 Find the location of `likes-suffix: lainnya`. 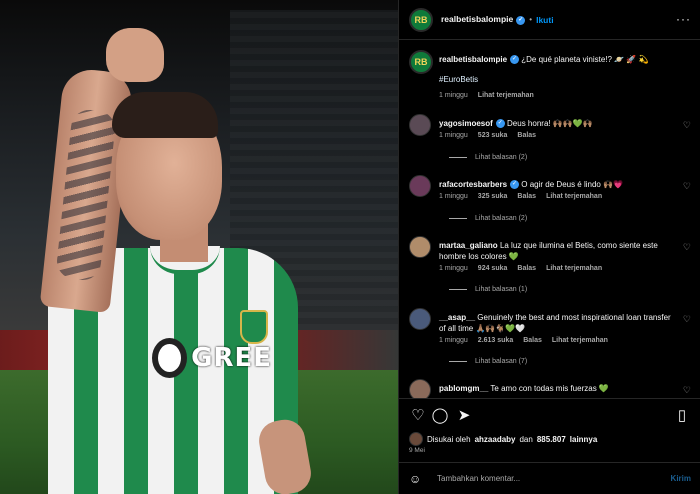

likes-suffix: lainnya is located at coordinates (584, 439).